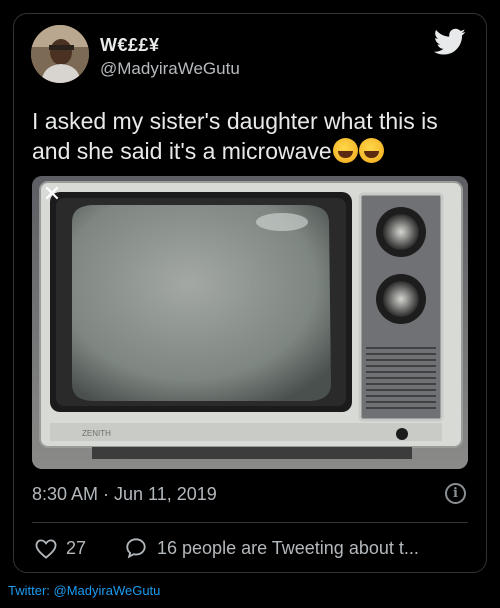  Describe the element at coordinates (130, 45) in the screenshot. I see `display-name: W€££¥` at that location.